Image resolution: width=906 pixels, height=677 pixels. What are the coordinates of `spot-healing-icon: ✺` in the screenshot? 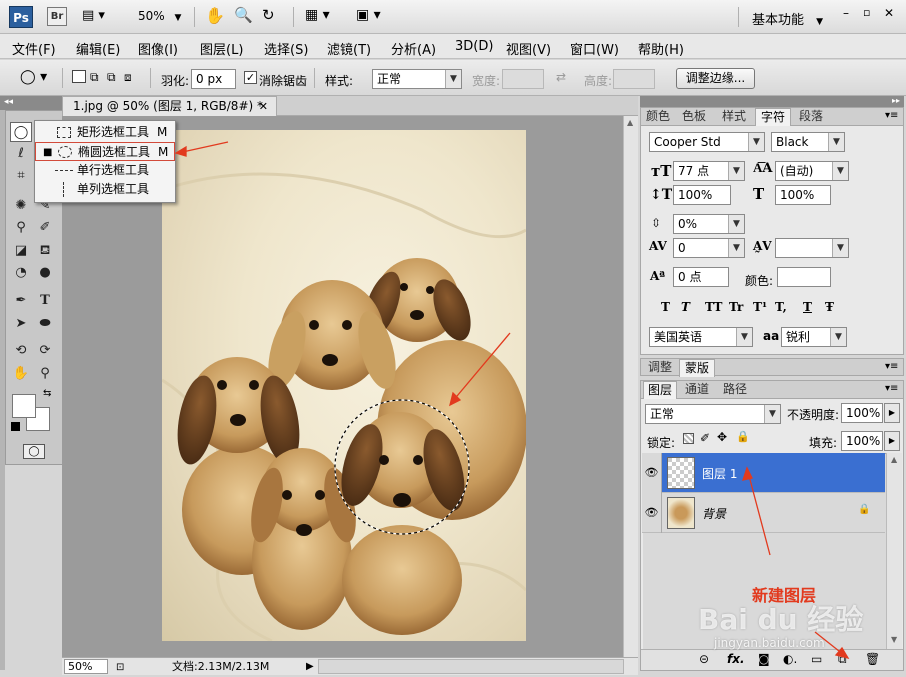 It's located at (21, 206).